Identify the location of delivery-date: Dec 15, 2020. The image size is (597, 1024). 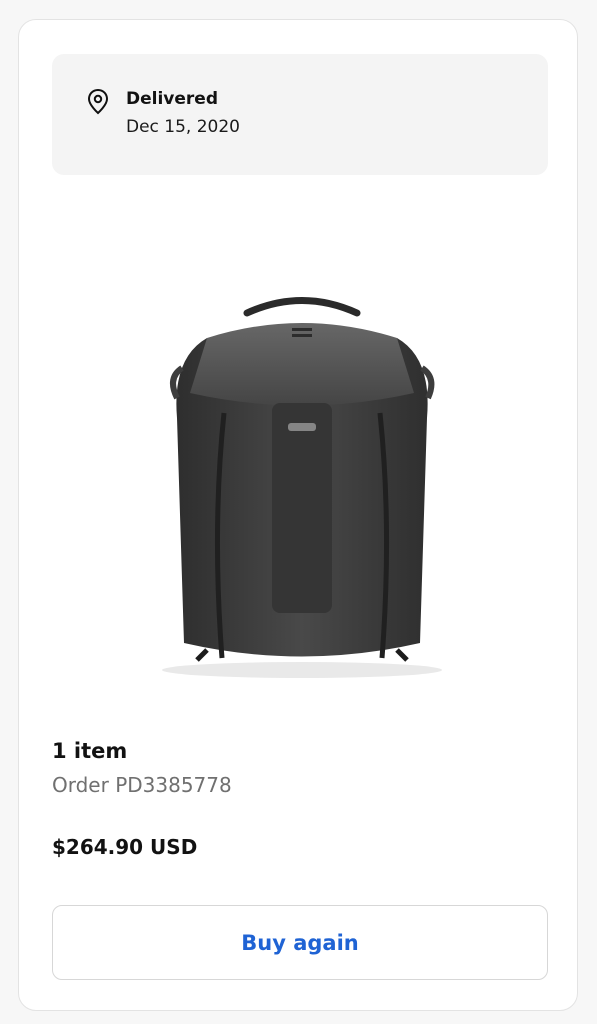
(183, 127).